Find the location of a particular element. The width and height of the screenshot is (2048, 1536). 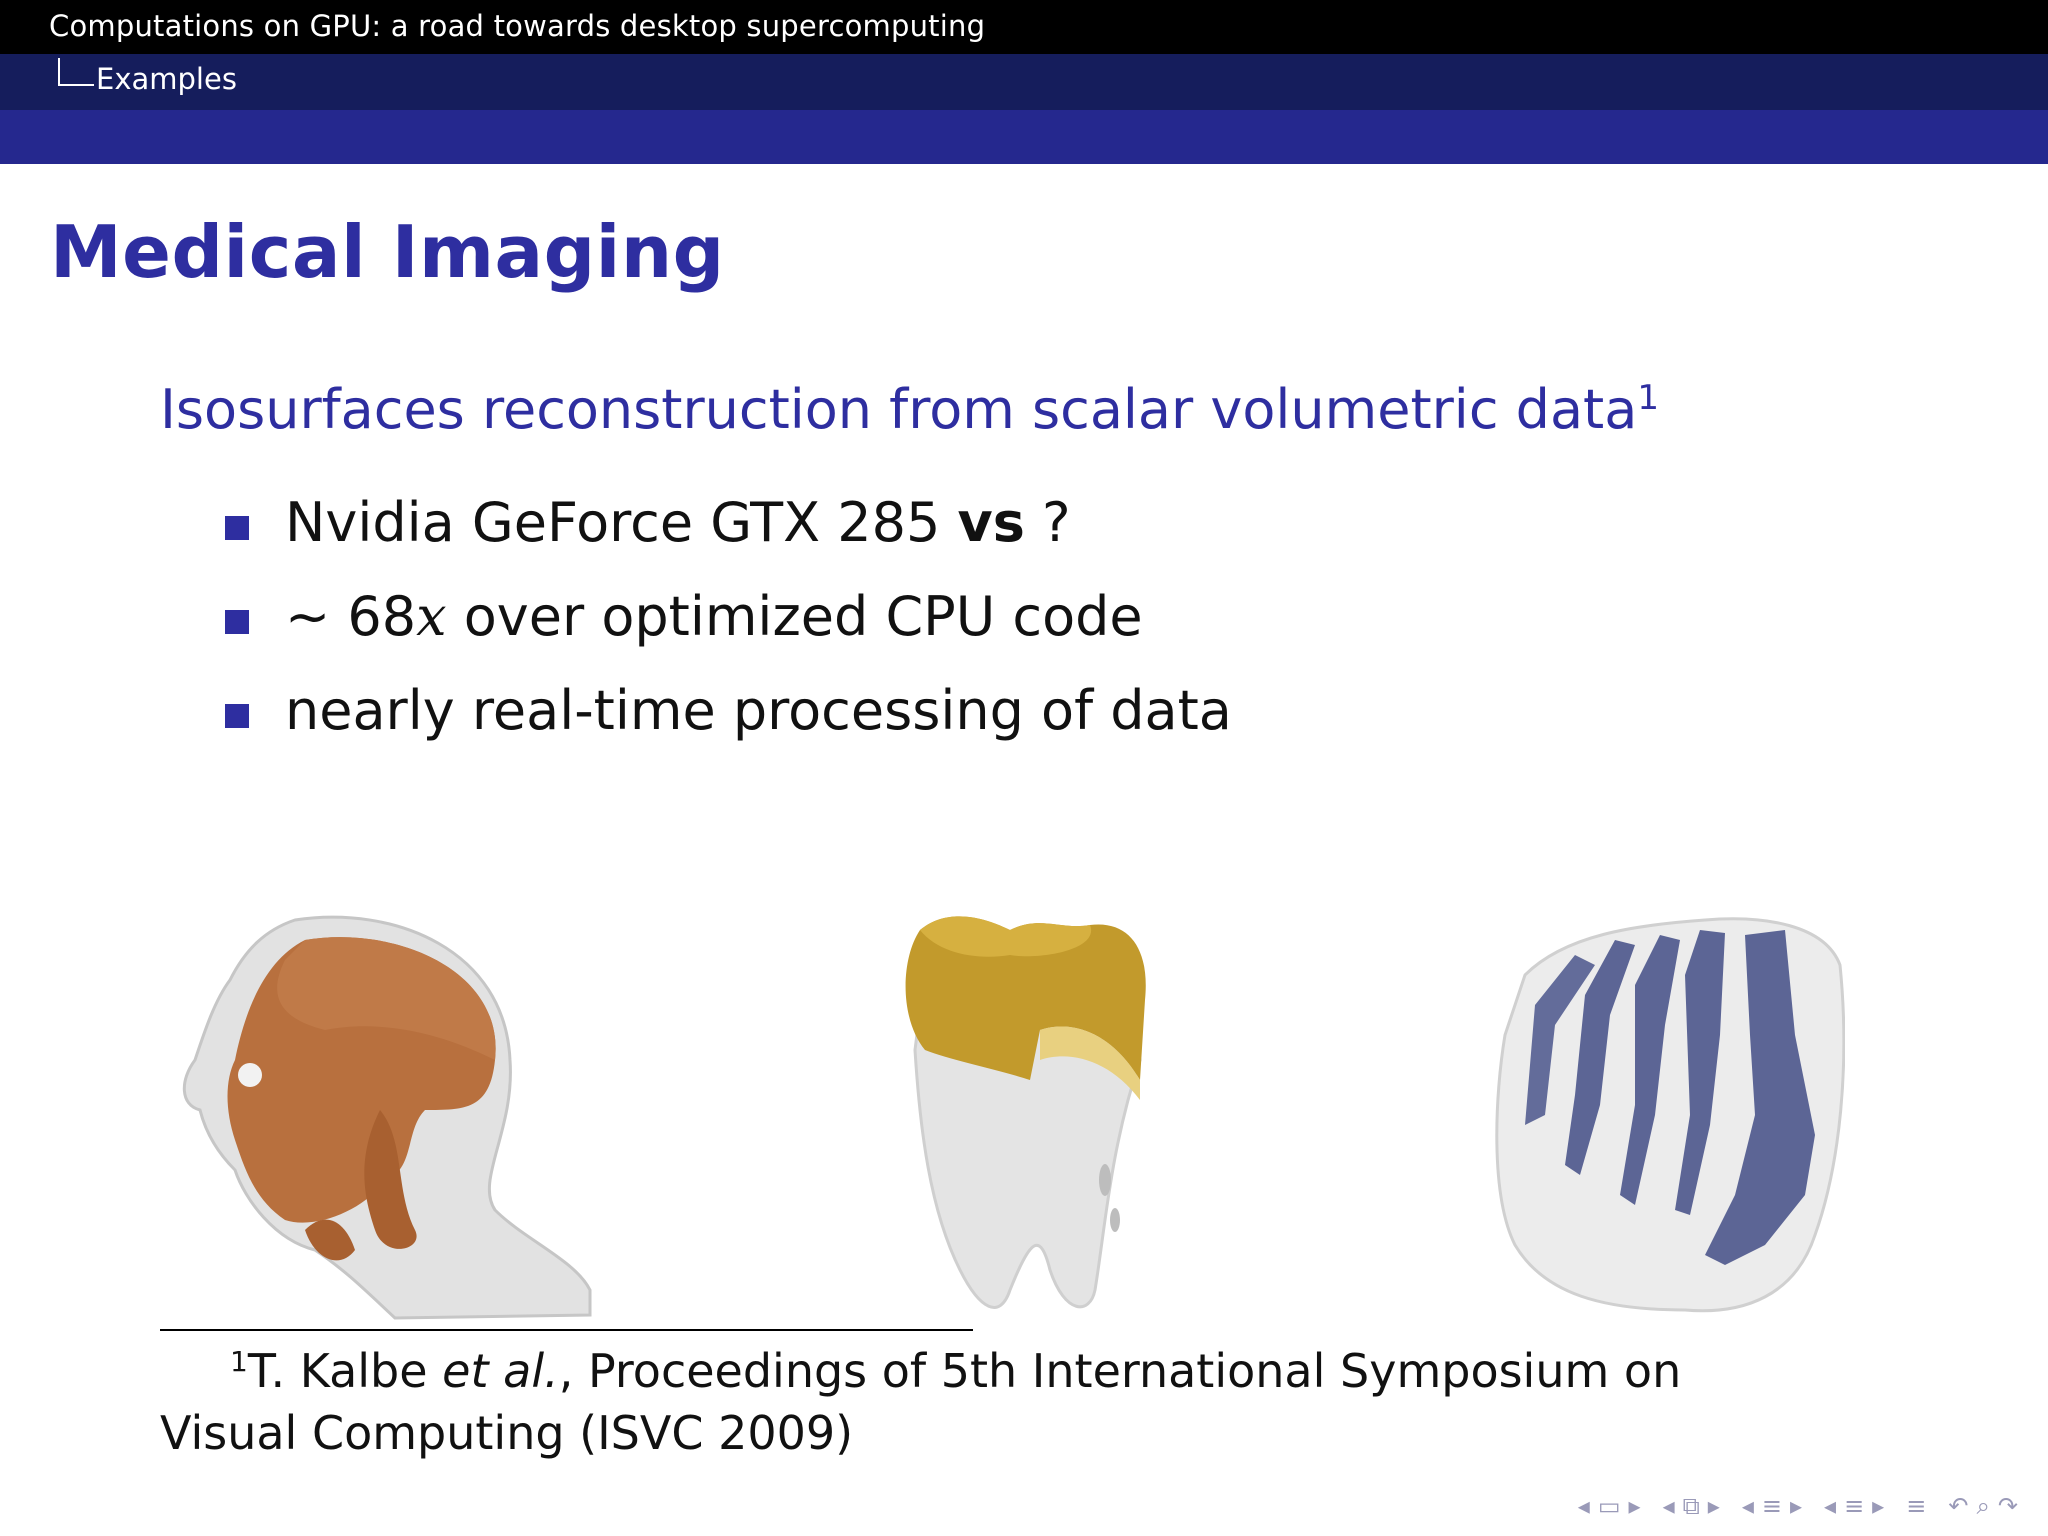

footnote-author: T. Kalbe is located at coordinates (345, 1371).